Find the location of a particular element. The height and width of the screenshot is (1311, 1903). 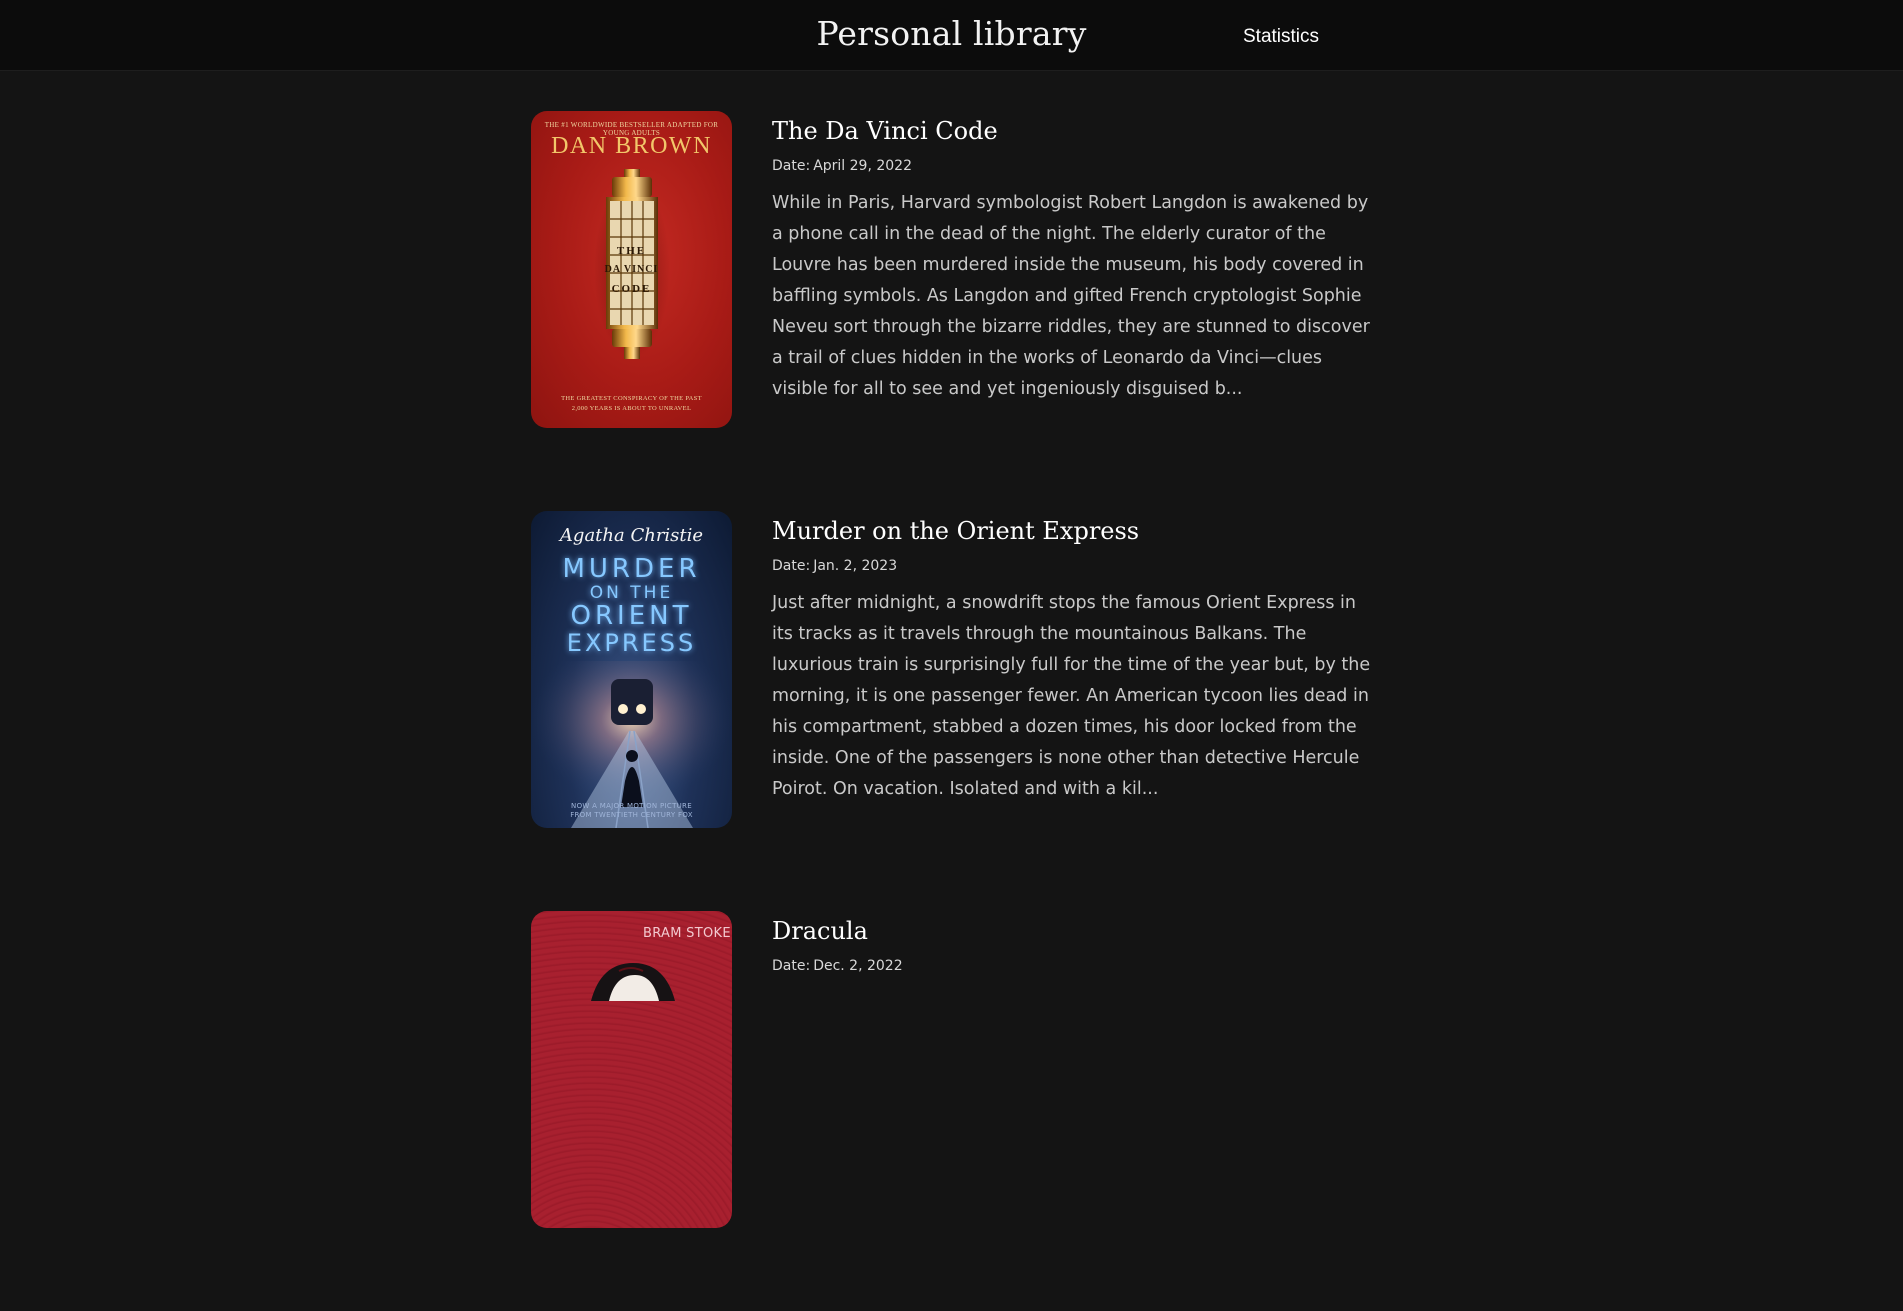

cover-bottom-line-2: FROM TWENTIETH CENTURY FOX is located at coordinates (631, 815).